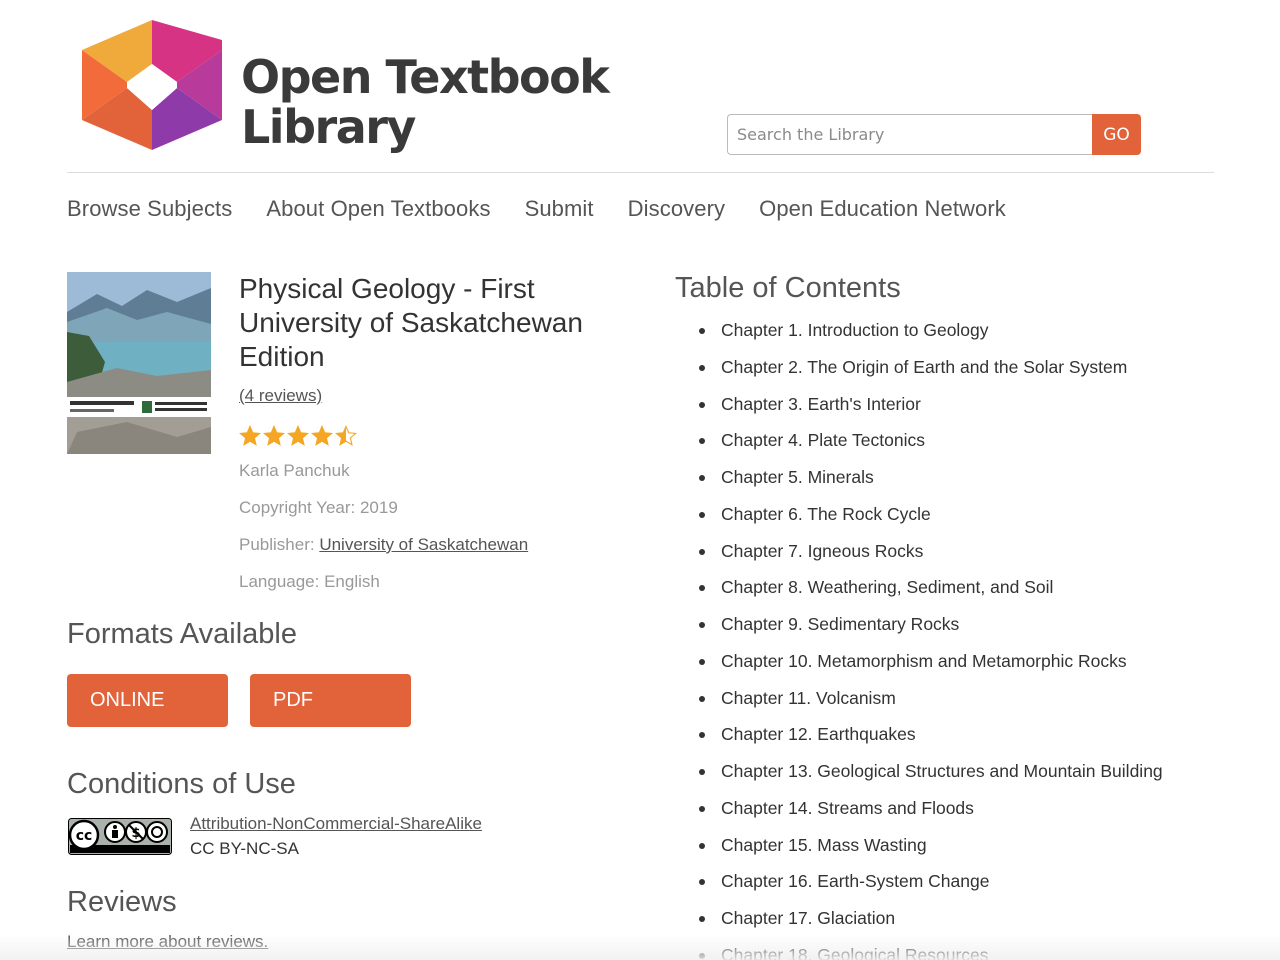 The width and height of the screenshot is (1280, 960). Describe the element at coordinates (930, 951) in the screenshot. I see `toc-item: Chapter 18. Geological Resources` at that location.